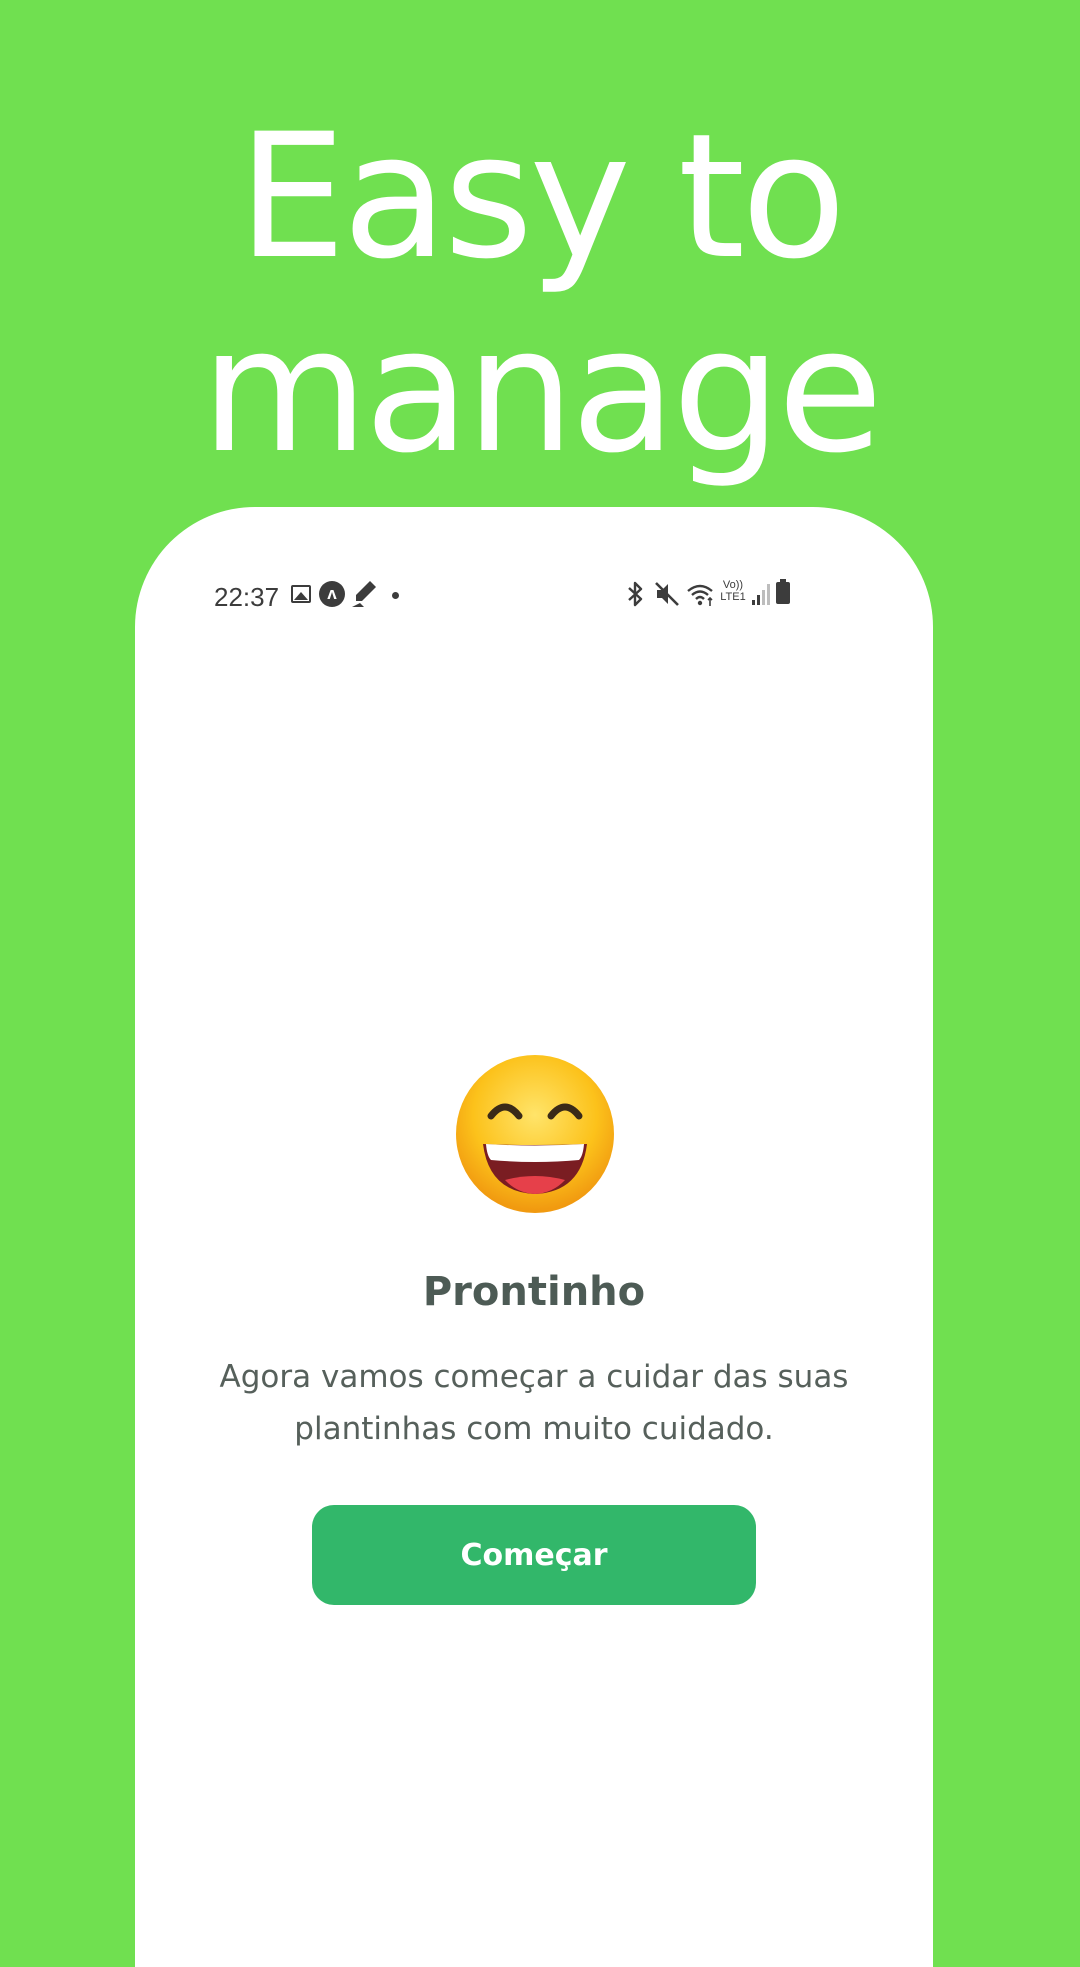 Image resolution: width=1080 pixels, height=1967 pixels. What do you see at coordinates (247, 597) in the screenshot?
I see `status-time: 22:37` at bounding box center [247, 597].